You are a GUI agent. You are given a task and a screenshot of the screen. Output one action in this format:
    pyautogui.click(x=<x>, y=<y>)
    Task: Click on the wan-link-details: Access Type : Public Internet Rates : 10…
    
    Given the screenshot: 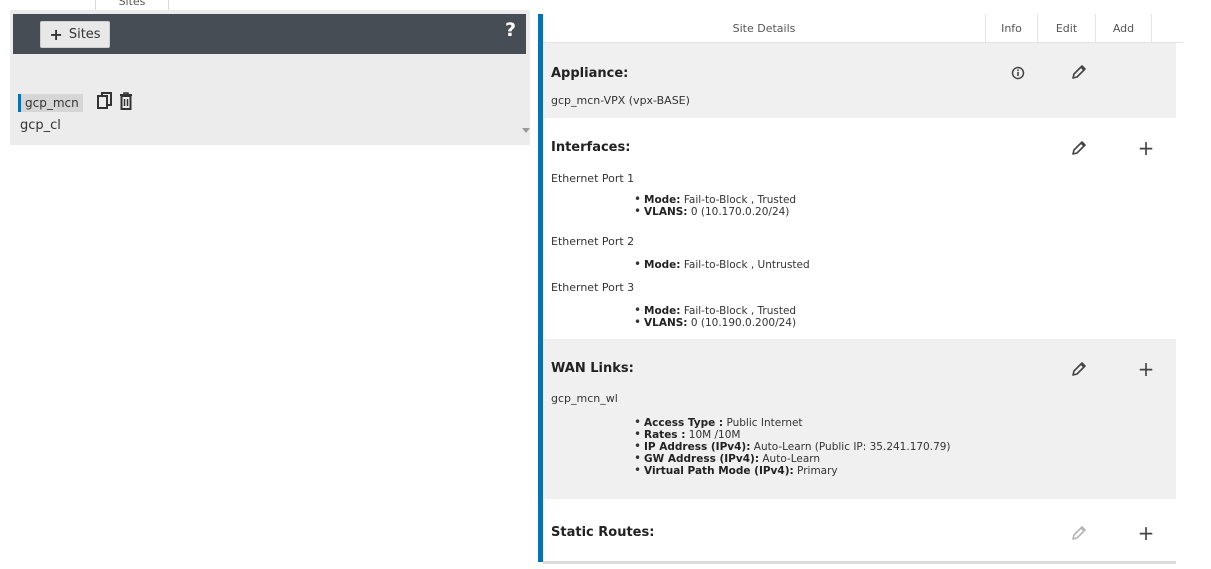 What is the action you would take?
    pyautogui.click(x=792, y=446)
    